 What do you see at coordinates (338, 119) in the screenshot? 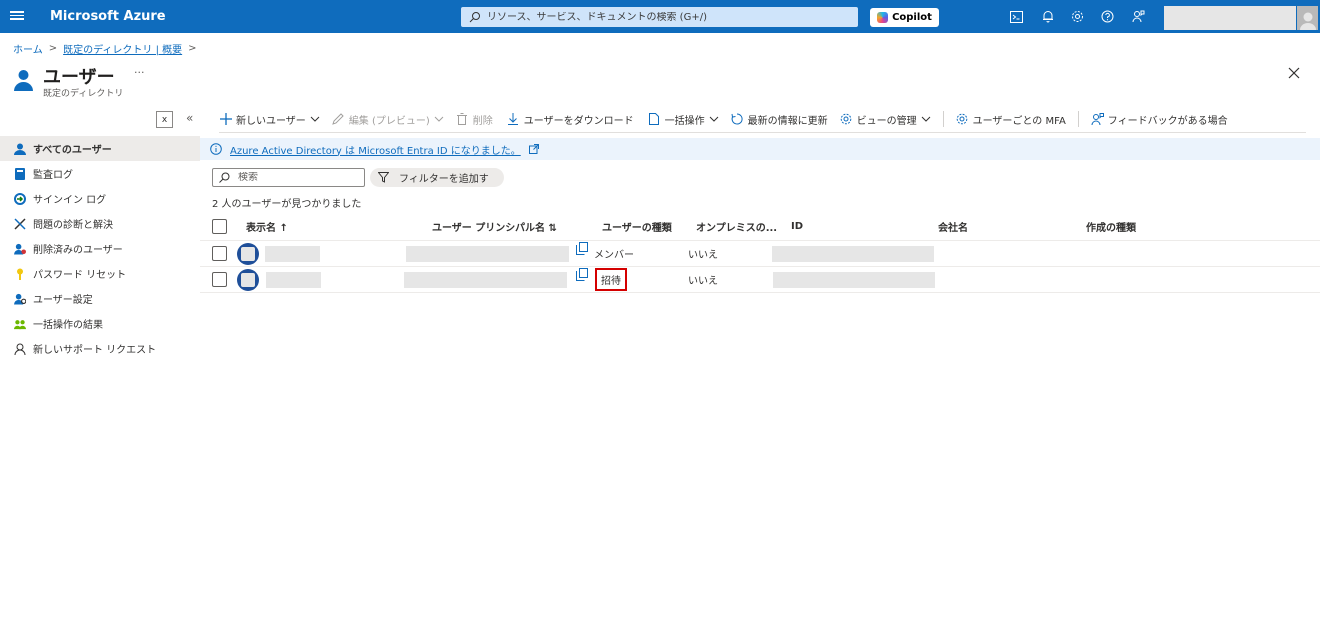
I see `pencil-icon` at bounding box center [338, 119].